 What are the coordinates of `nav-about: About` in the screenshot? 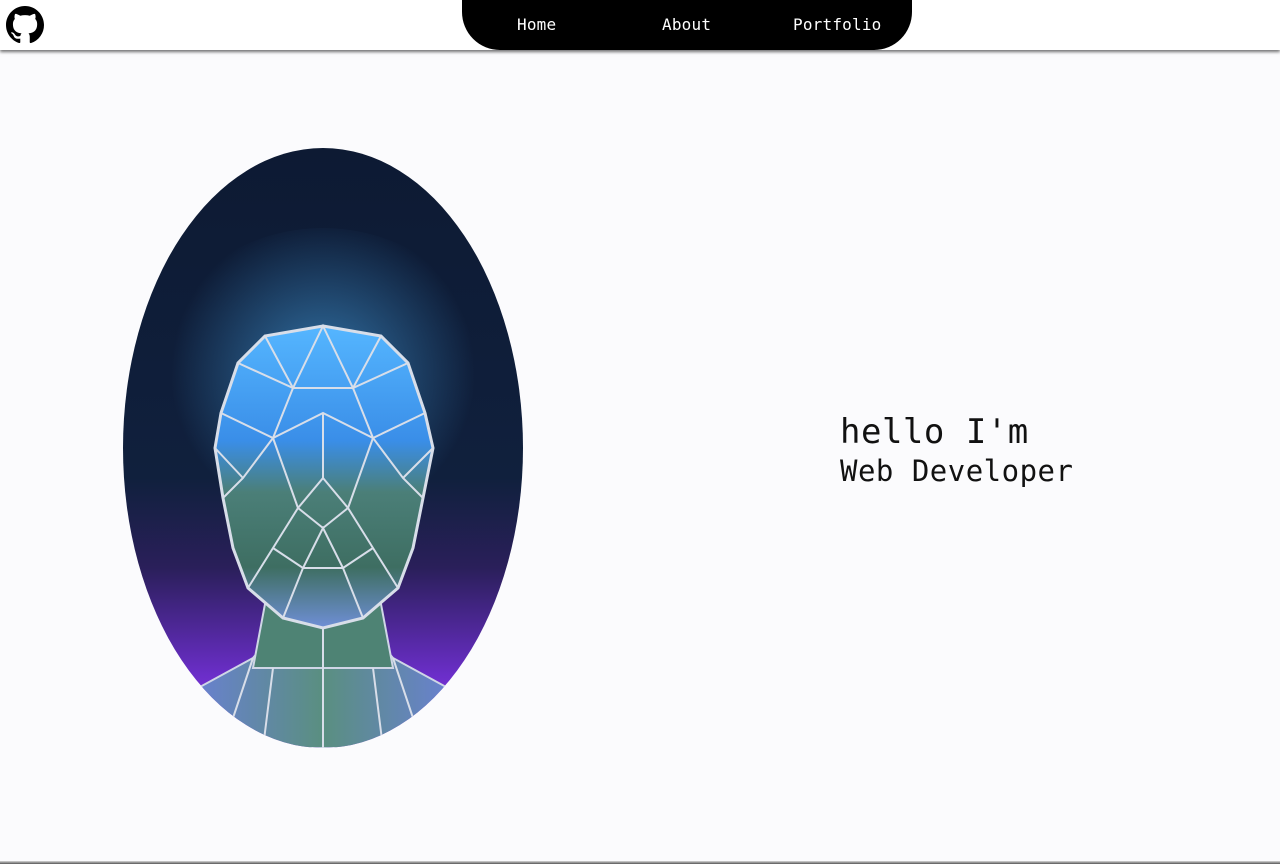 It's located at (686, 25).